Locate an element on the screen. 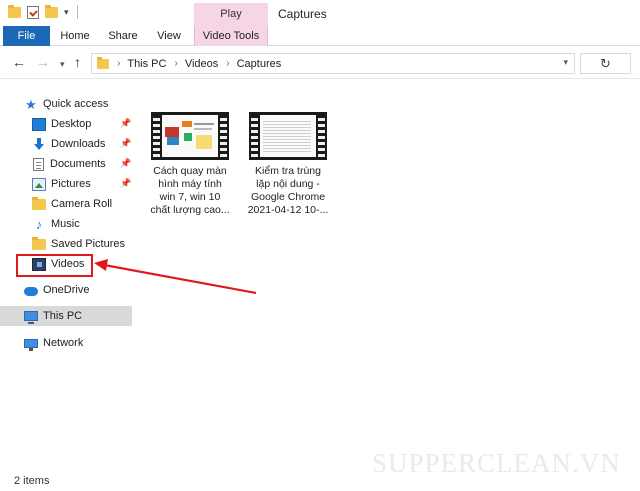 The image size is (640, 491). ribbon-tabs: File Home Share View Video Tools is located at coordinates (320, 36).